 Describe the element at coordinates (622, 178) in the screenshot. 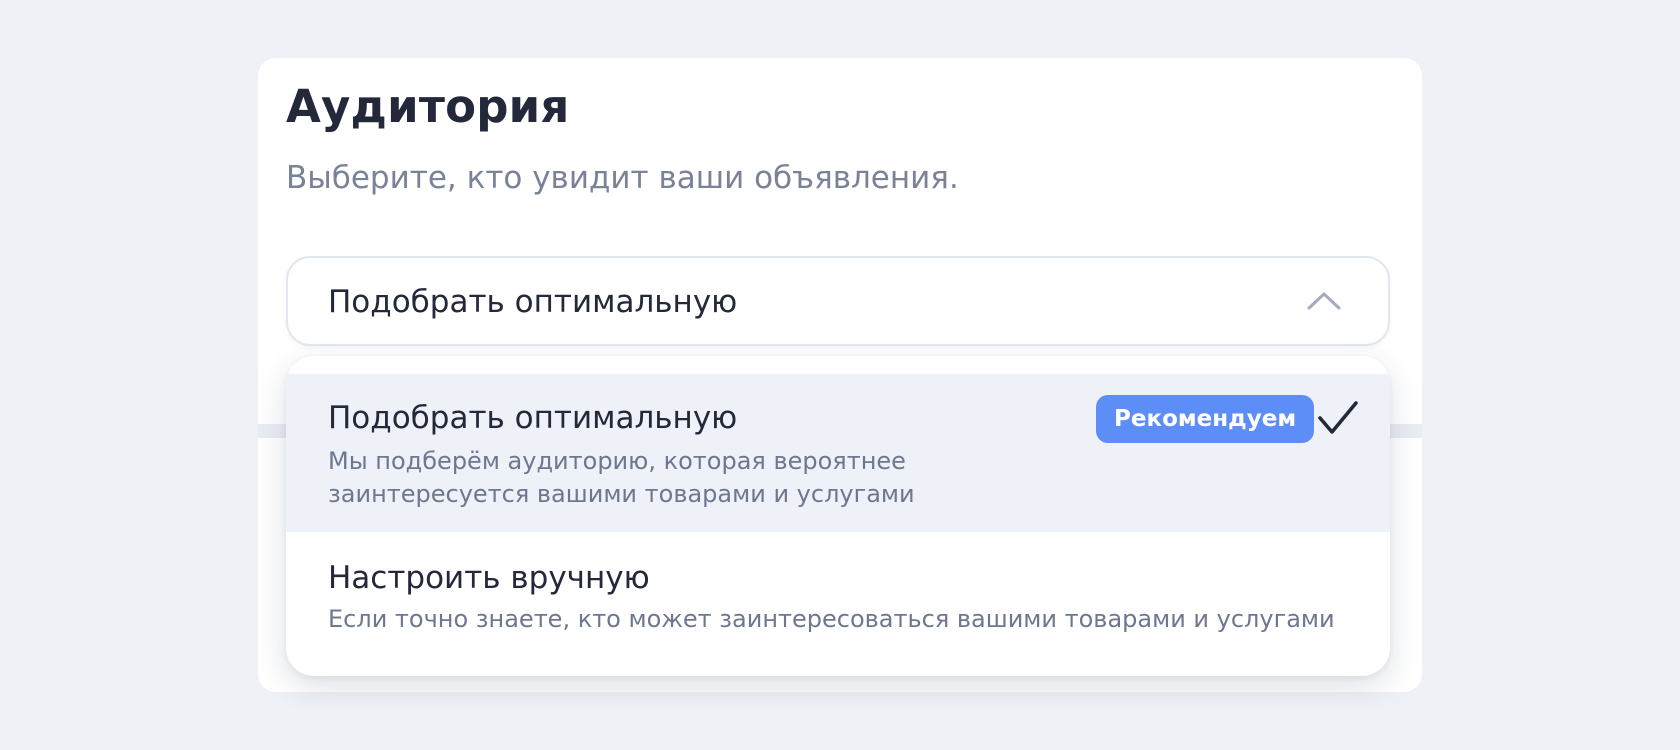

I see `card-subtitle: Выберите, кто увидит ваши объявления.` at that location.